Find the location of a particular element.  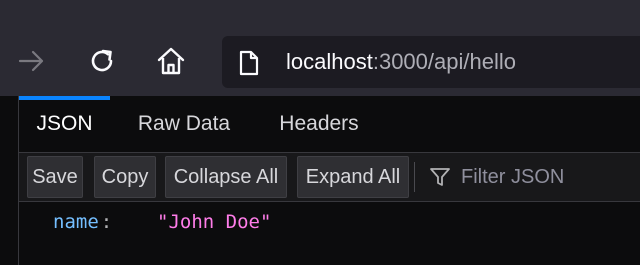

home-button is located at coordinates (171, 61).